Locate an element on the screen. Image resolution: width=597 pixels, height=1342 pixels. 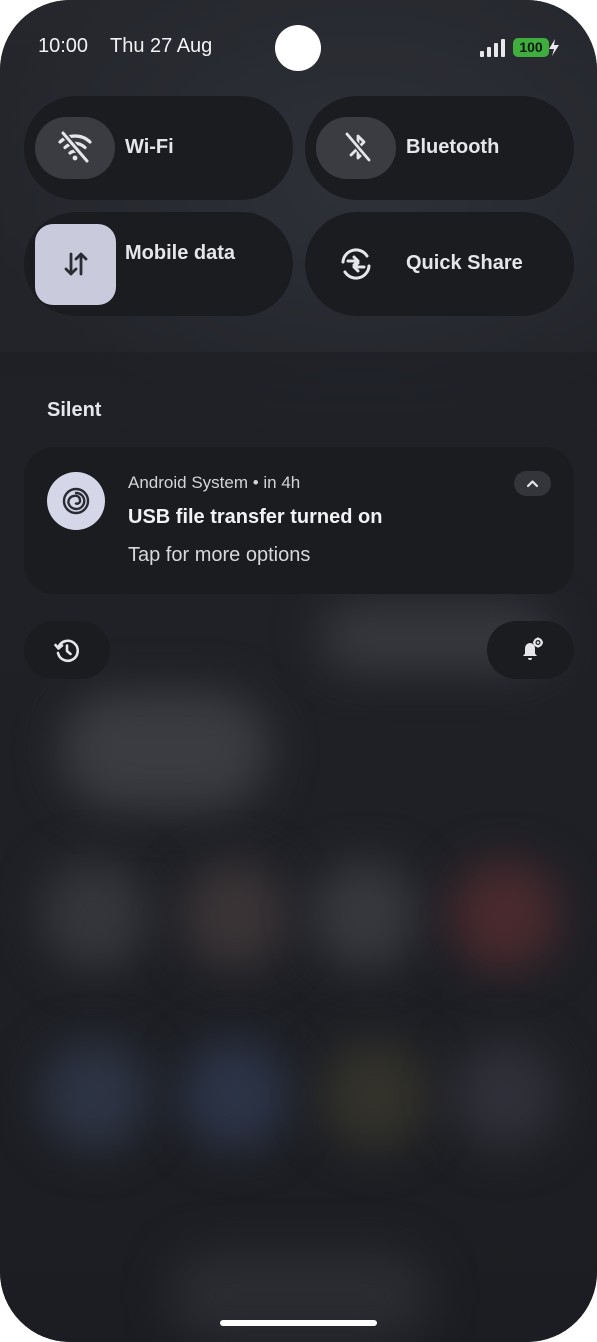
cellular-signal-icon is located at coordinates (492, 48).